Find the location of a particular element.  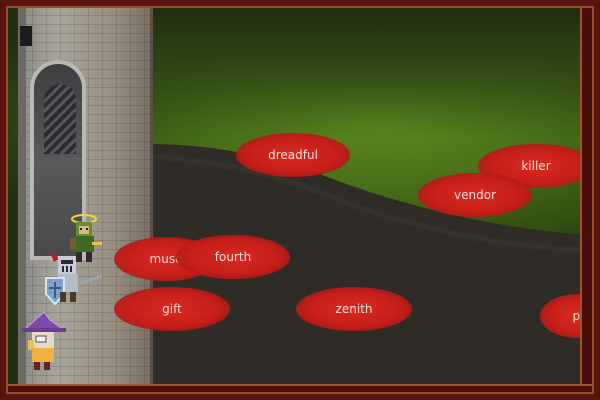

purple-wizard-icon is located at coordinates (44, 342).